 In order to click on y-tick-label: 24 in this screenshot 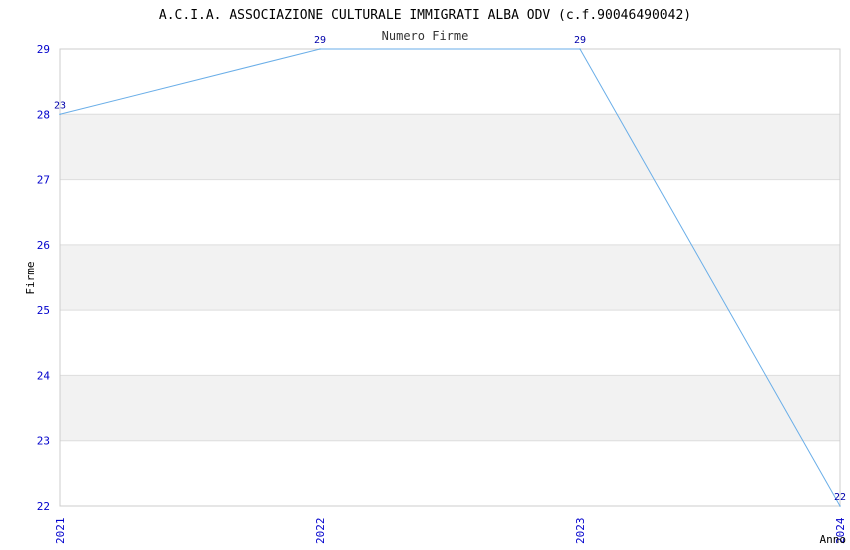, I will do `click(44, 375)`.